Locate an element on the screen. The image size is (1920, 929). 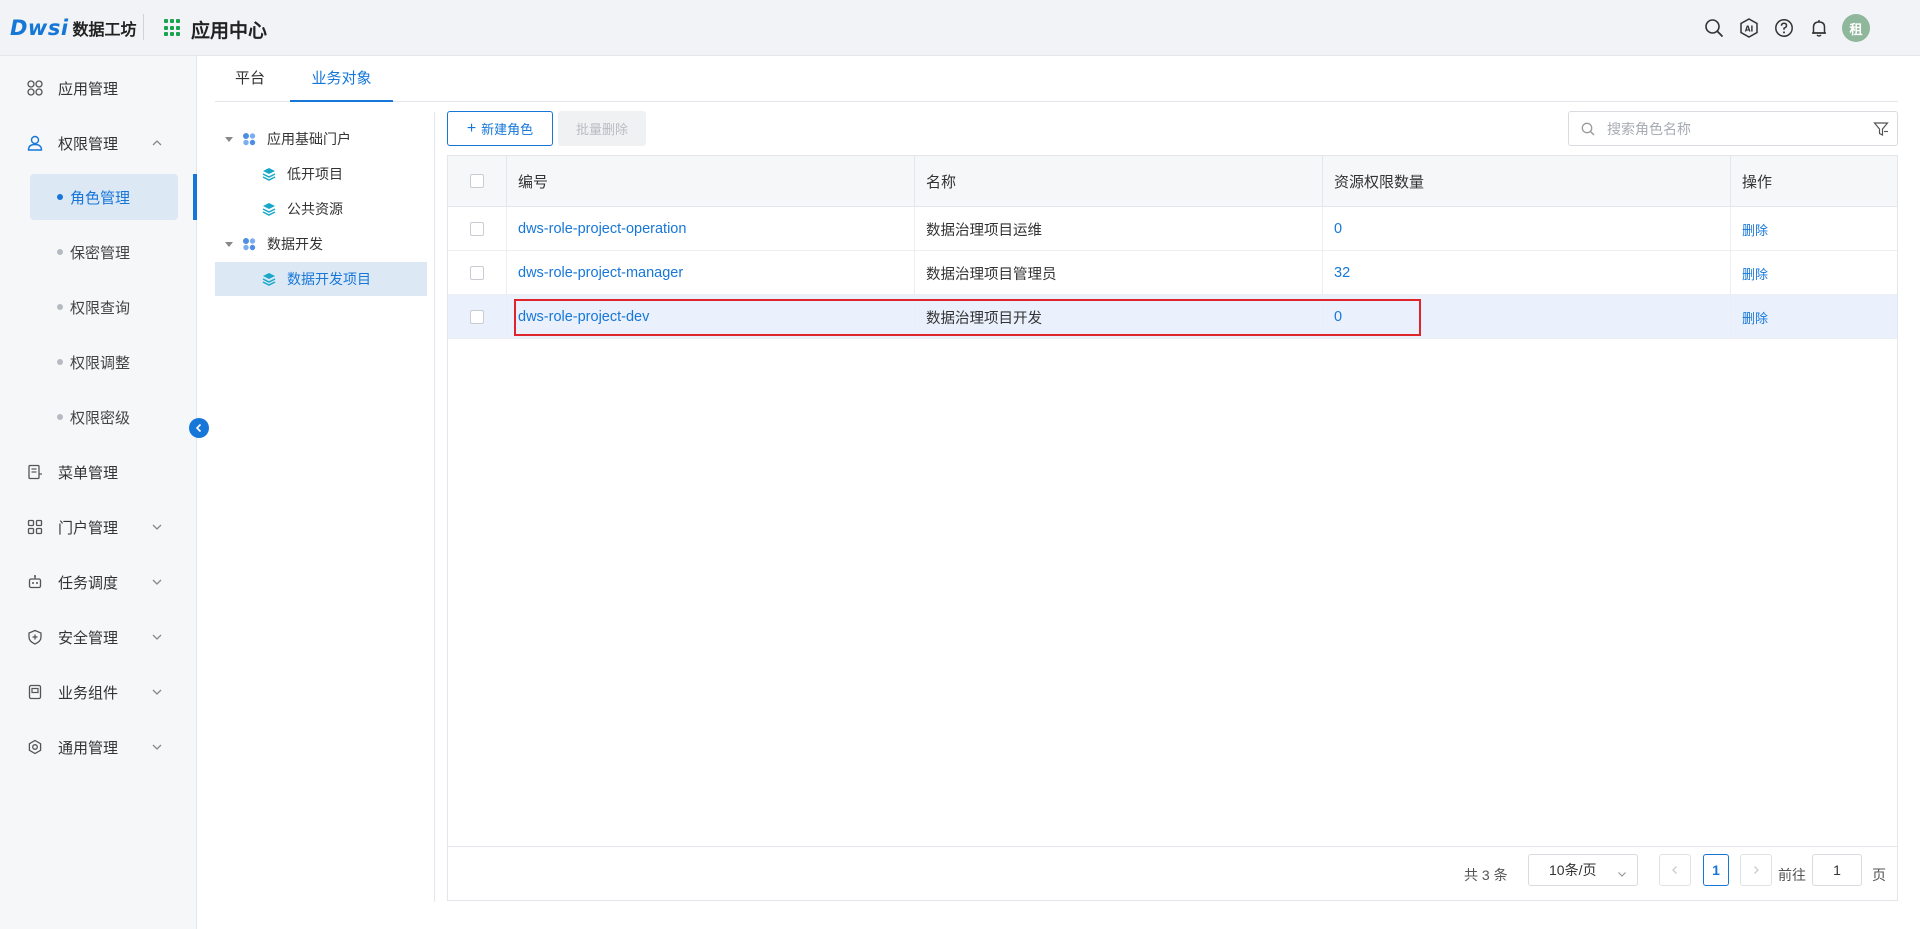
sidebar-subitem-permission-adjust: 权限调整 is located at coordinates (104, 362).